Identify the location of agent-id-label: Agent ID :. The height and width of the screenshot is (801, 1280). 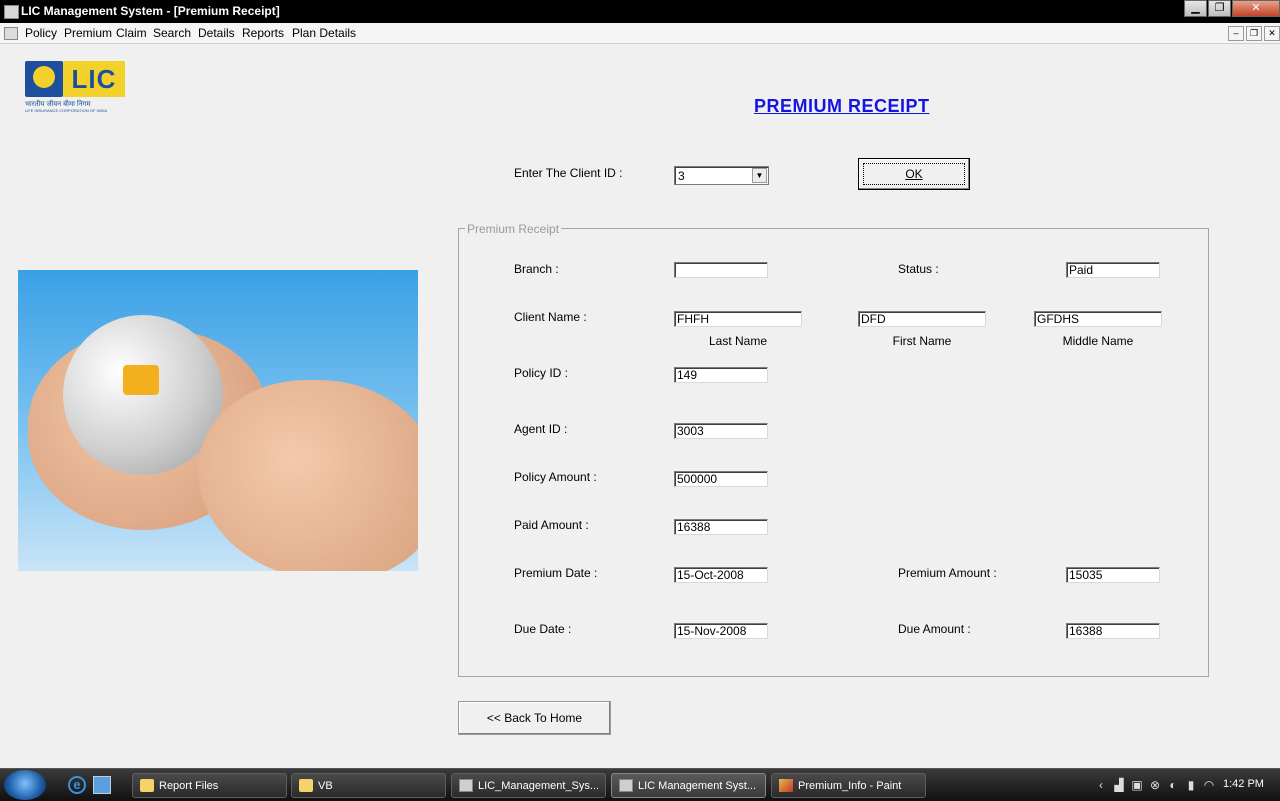
(541, 429).